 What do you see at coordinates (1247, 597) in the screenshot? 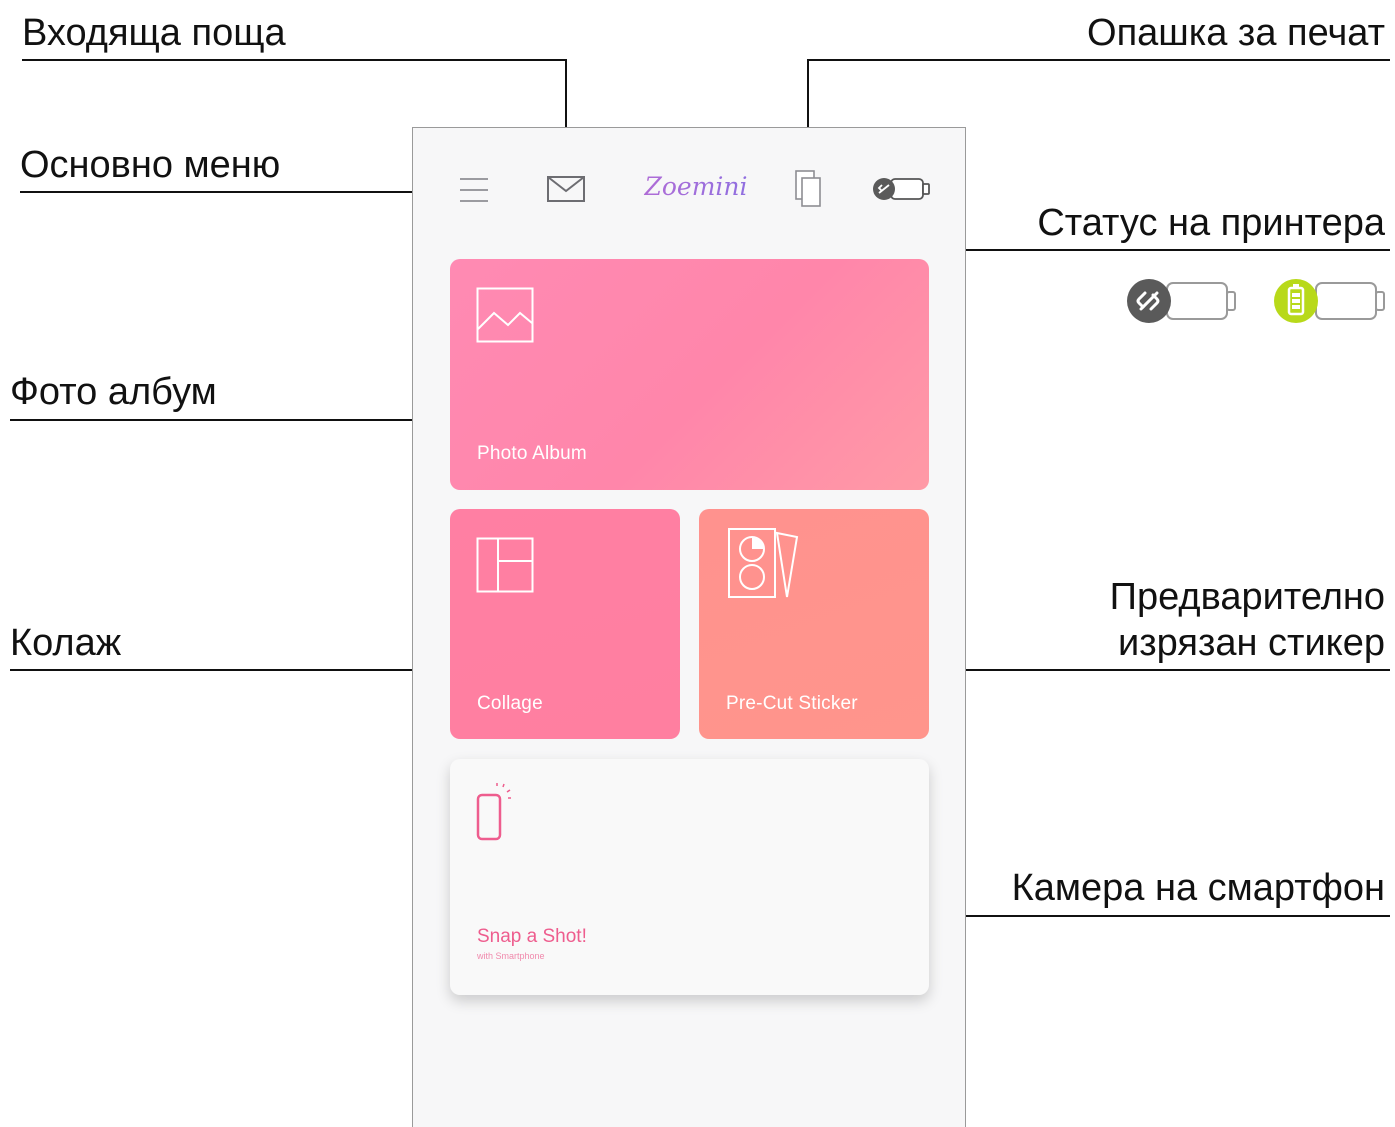
I see `callout-precut-sticker-line1: Предварително` at bounding box center [1247, 597].